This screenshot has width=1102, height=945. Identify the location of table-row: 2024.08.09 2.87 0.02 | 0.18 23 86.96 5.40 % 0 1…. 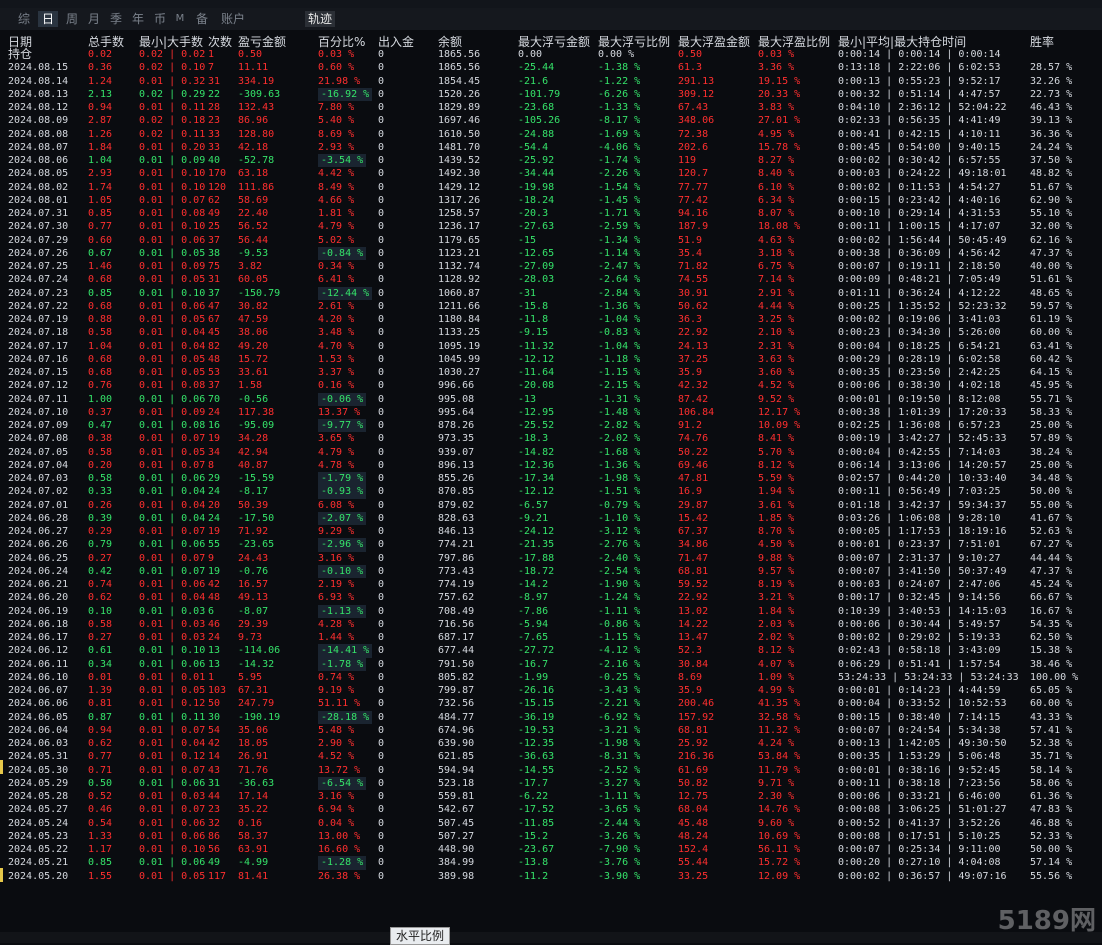
(551, 120).